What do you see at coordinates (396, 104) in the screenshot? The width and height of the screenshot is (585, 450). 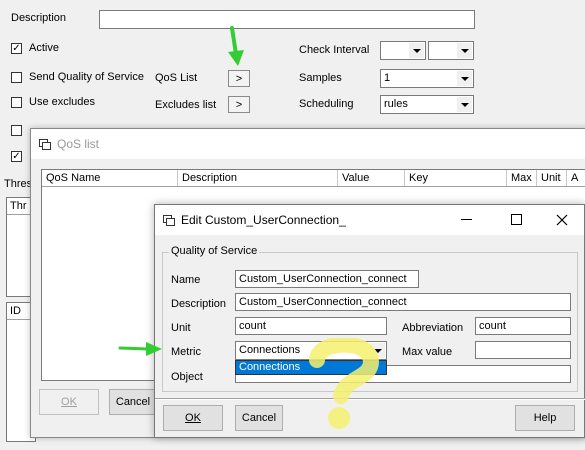 I see `scheduling-value: rules` at bounding box center [396, 104].